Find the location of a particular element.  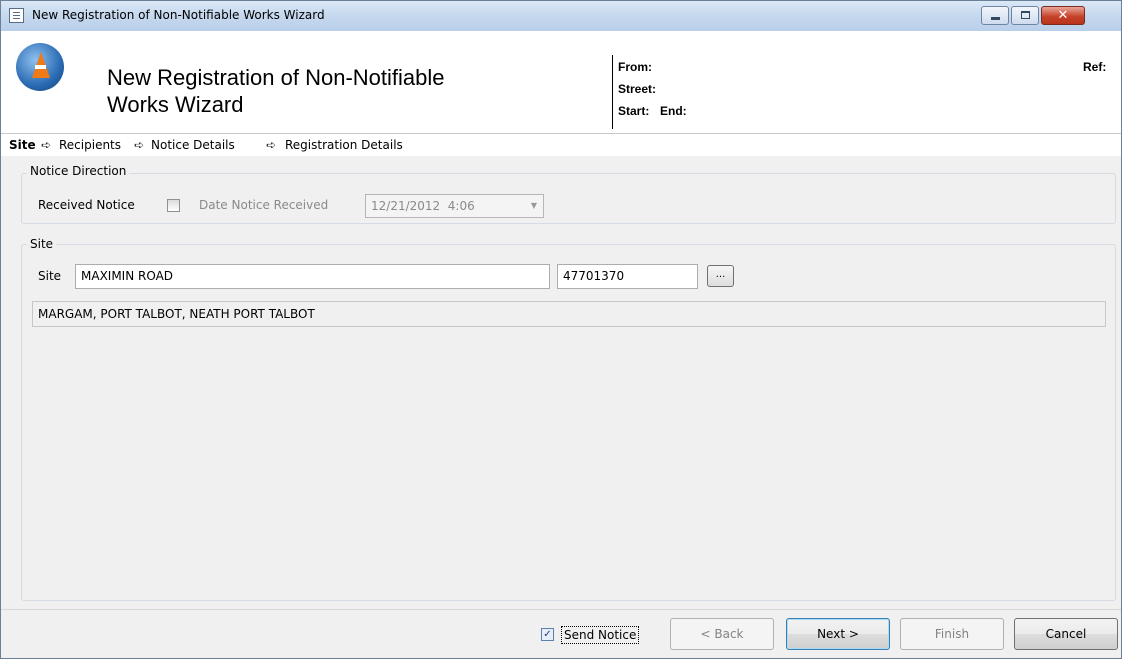

received-notice-checkbox is located at coordinates (173, 205).